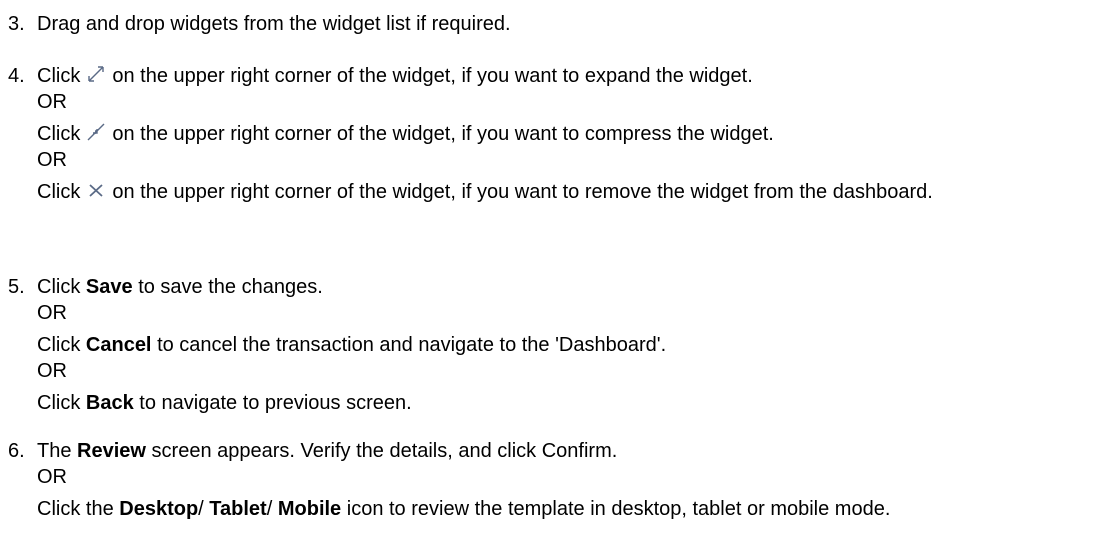 The height and width of the screenshot is (552, 1114). What do you see at coordinates (16, 287) in the screenshot?
I see `step-number: 5.` at bounding box center [16, 287].